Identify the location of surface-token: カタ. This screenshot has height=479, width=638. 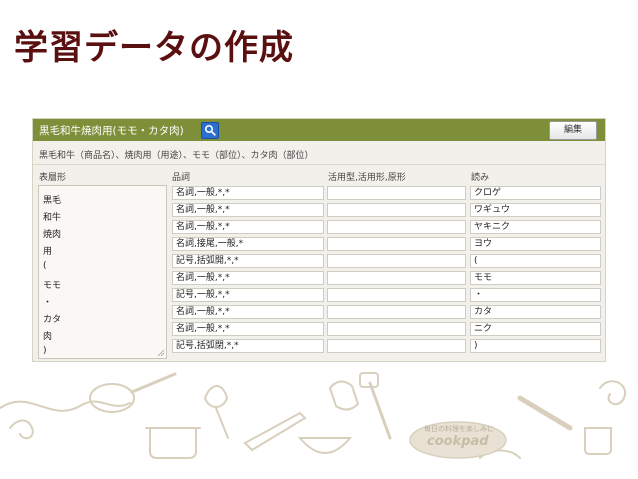
(52, 320).